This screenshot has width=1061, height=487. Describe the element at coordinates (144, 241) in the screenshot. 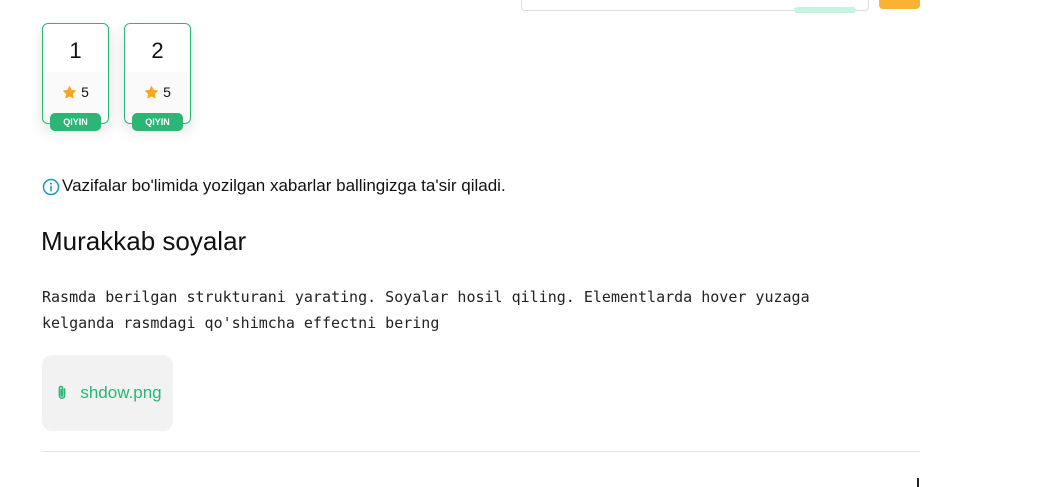

I see `exercise-title: Murakkab soyalar` at that location.